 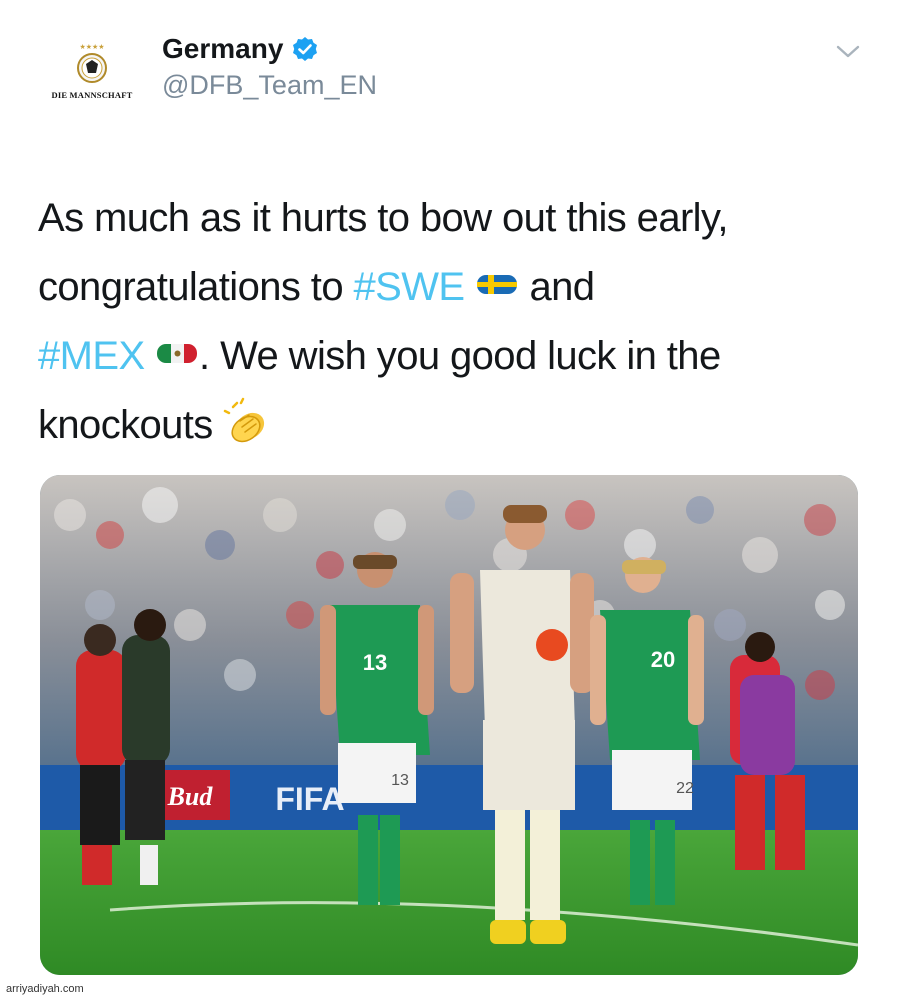 I want to click on text-good-luck: . We wish you good luck in the, so click(x=460, y=356).